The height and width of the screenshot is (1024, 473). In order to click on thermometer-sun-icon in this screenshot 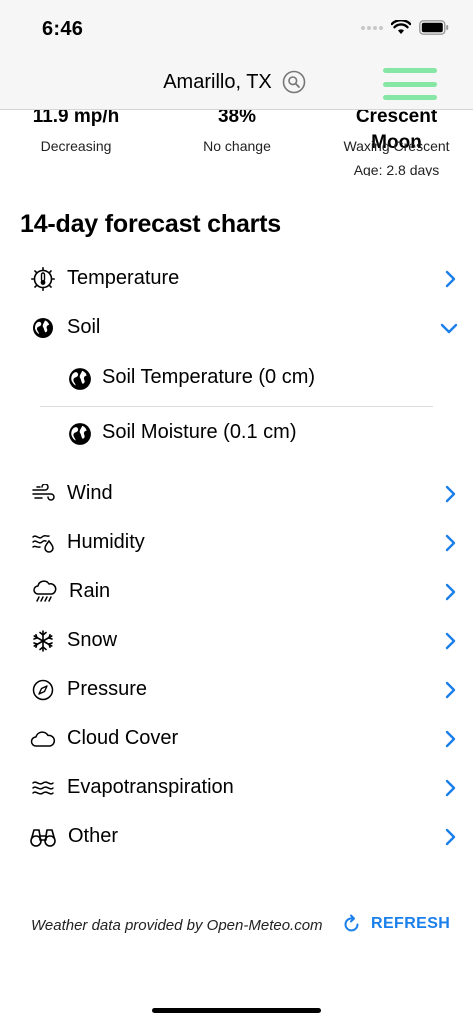, I will do `click(43, 279)`.